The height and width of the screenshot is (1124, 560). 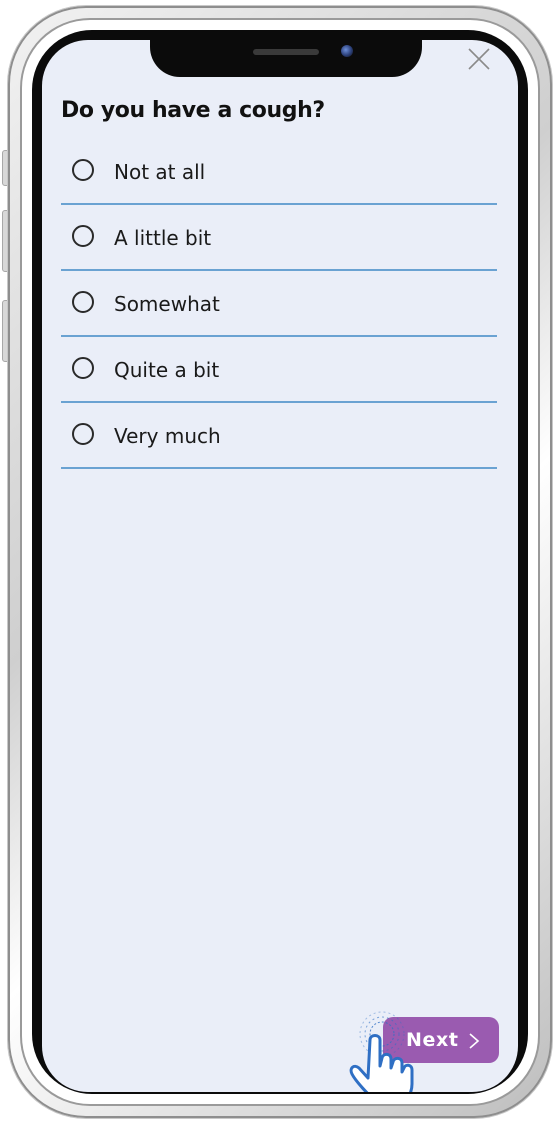 I want to click on notch, so click(x=286, y=58).